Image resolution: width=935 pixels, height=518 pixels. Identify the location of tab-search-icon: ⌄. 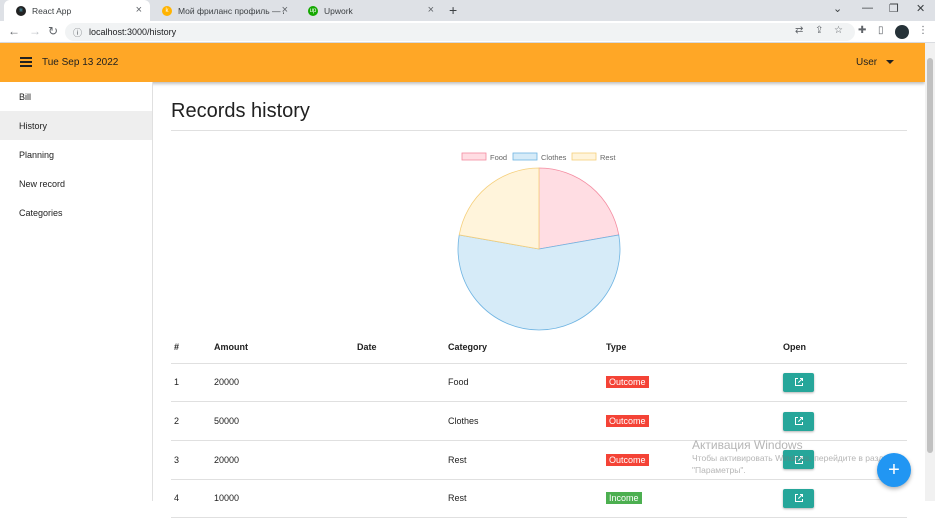
(837, 8).